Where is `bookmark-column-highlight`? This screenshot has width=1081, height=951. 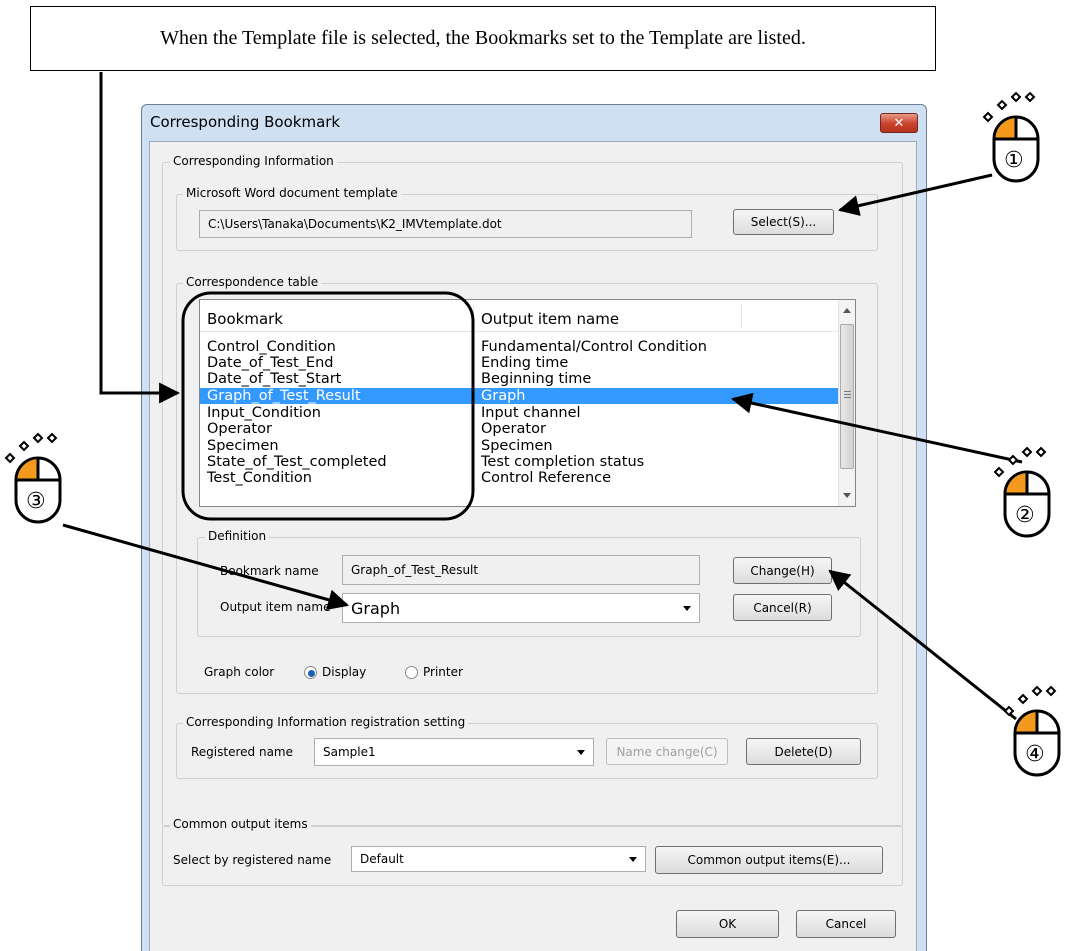 bookmark-column-highlight is located at coordinates (328, 406).